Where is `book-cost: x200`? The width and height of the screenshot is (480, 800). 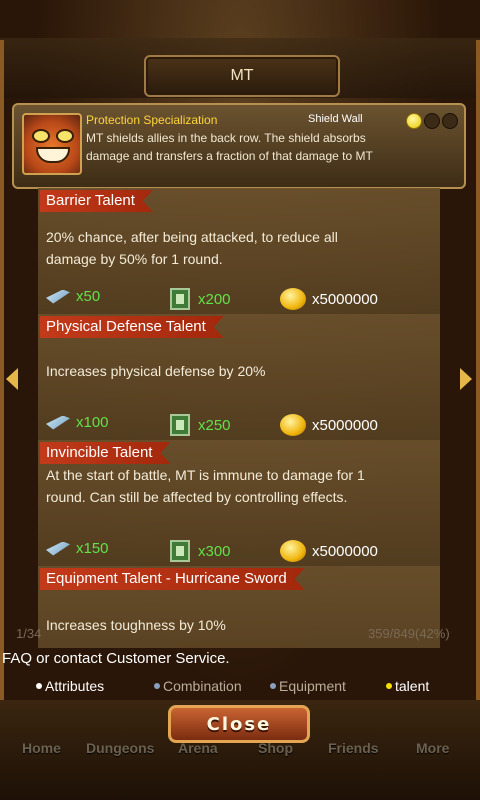 book-cost: x200 is located at coordinates (200, 299).